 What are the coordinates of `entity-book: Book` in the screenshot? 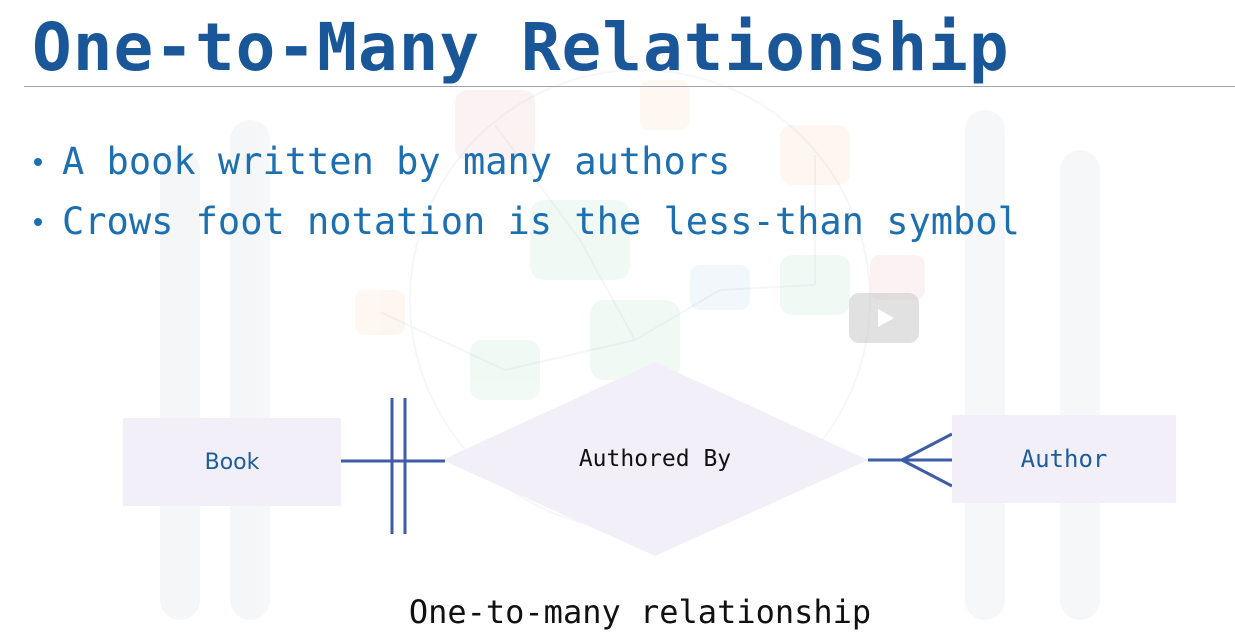 It's located at (232, 462).